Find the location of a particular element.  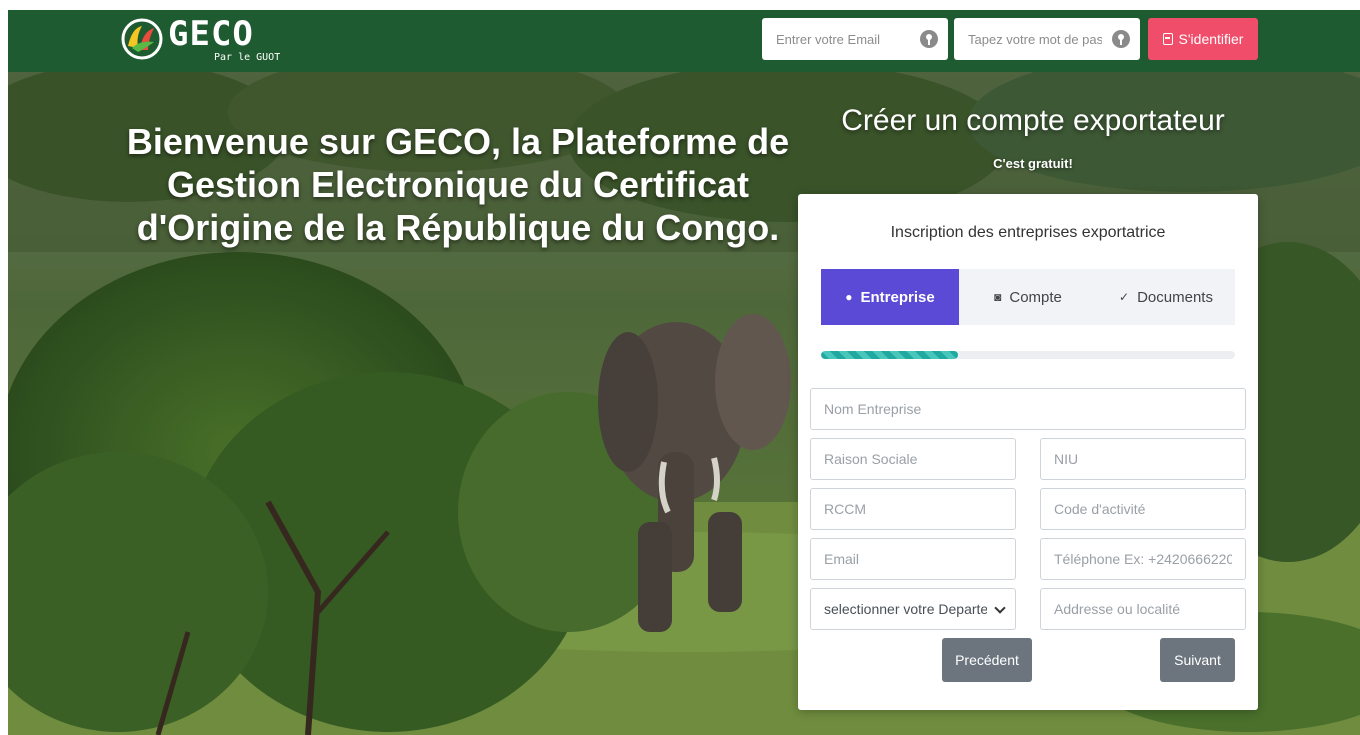

geco-logo-icon is located at coordinates (142, 39).